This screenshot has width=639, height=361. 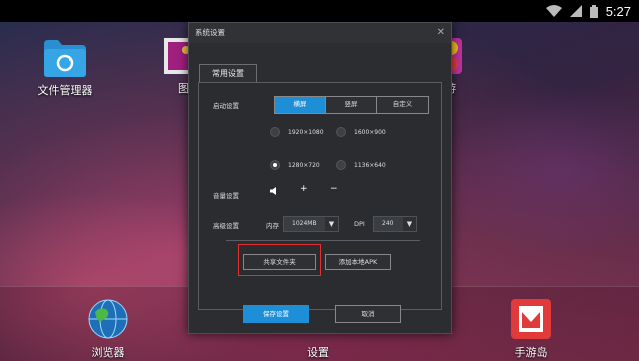 I want to click on orientation-custom-button: 自定义, so click(x=402, y=105).